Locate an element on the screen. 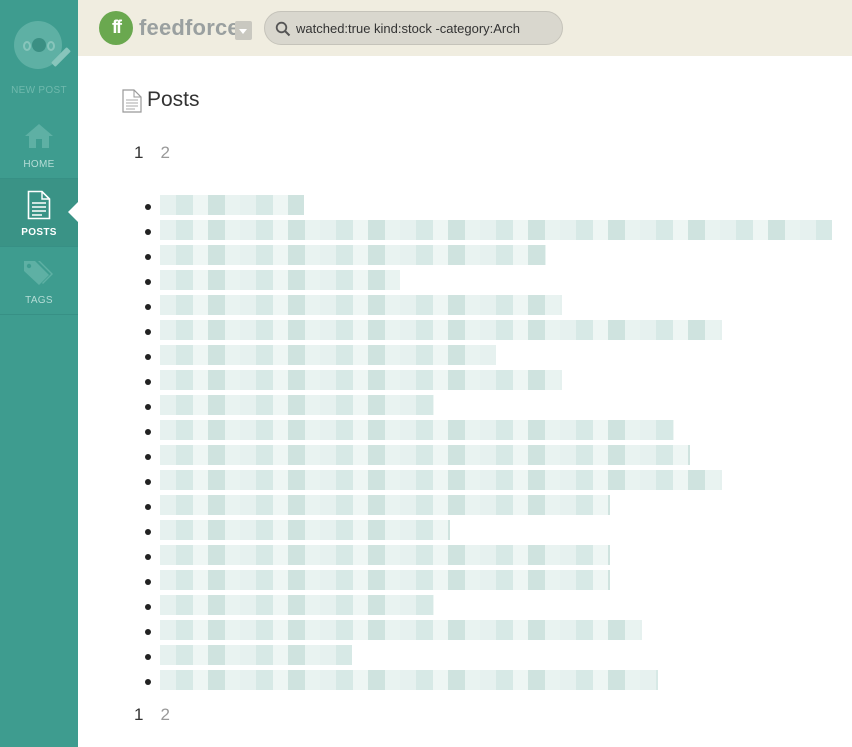 The image size is (852, 747). sidebar: NEW POST HOME POSTS TAGS is located at coordinates (39, 373).